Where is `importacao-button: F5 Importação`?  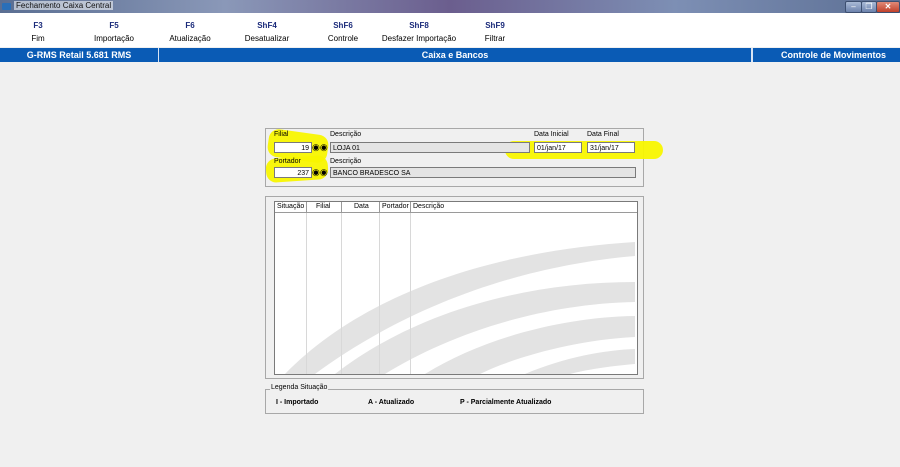 importacao-button: F5 Importação is located at coordinates (114, 32).